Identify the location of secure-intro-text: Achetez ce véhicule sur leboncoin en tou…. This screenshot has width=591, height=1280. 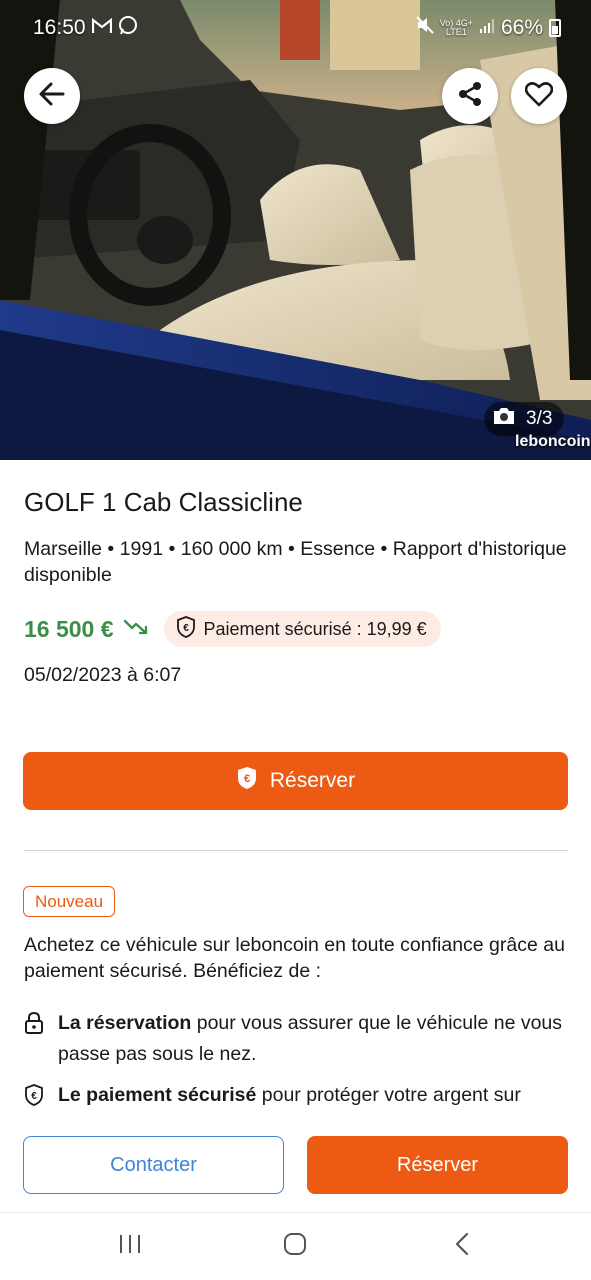
(294, 958).